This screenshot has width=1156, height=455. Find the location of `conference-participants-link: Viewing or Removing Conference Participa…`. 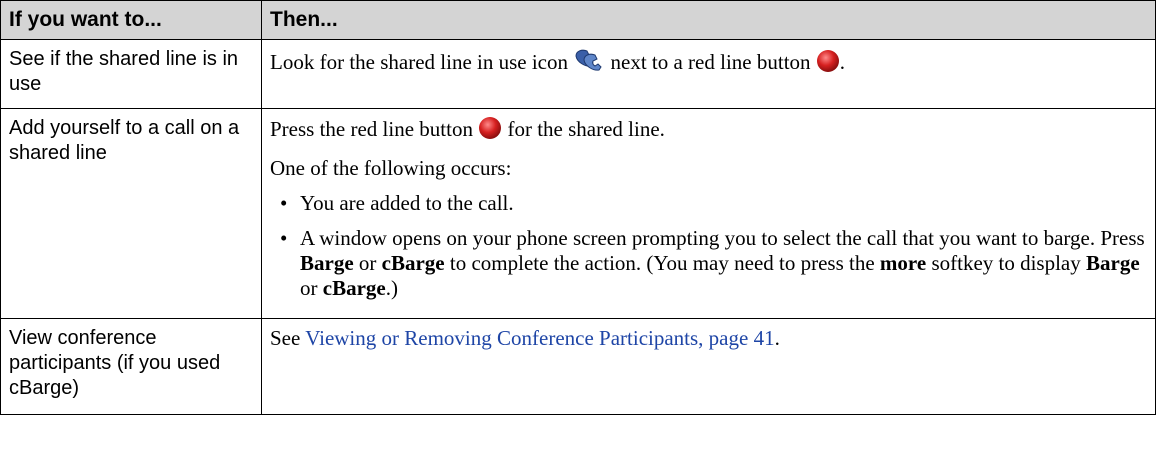

conference-participants-link: Viewing or Removing Conference Participa… is located at coordinates (539, 338).